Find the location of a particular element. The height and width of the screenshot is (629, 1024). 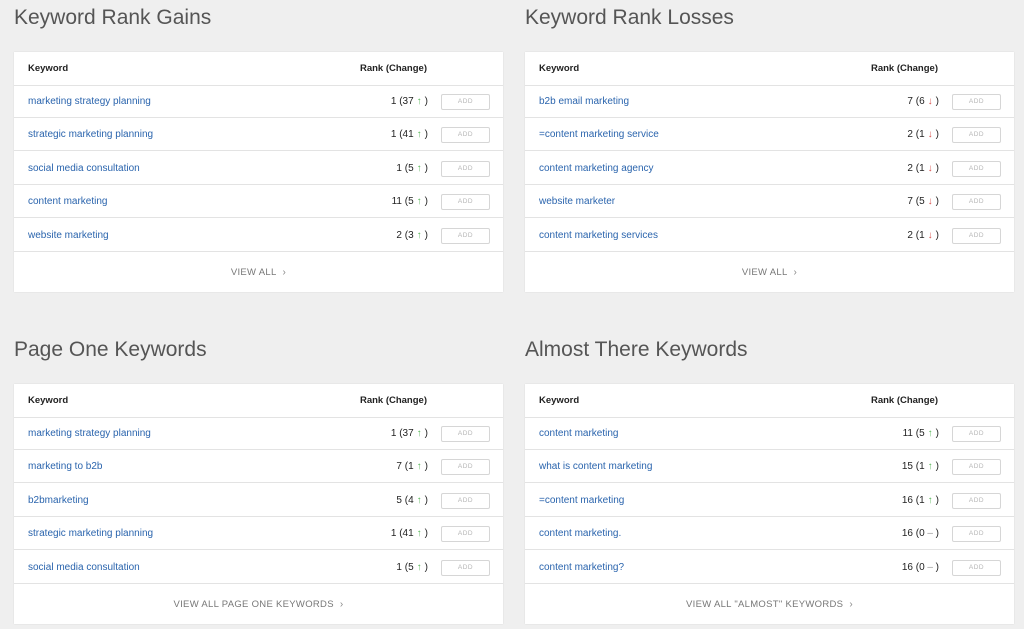

rank-change: 1 (5 ↑) is located at coordinates (412, 168).